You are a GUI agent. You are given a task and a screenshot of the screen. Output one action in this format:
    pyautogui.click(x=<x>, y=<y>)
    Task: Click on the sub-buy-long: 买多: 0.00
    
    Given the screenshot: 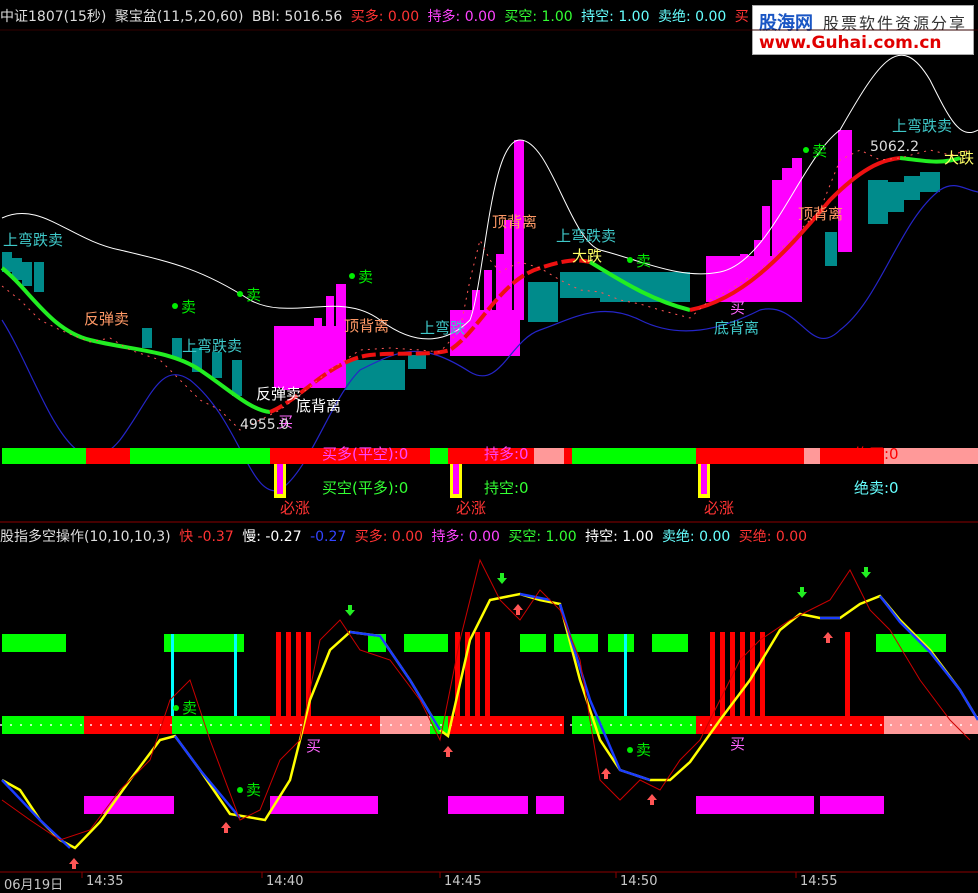 What is the action you would take?
    pyautogui.click(x=389, y=537)
    